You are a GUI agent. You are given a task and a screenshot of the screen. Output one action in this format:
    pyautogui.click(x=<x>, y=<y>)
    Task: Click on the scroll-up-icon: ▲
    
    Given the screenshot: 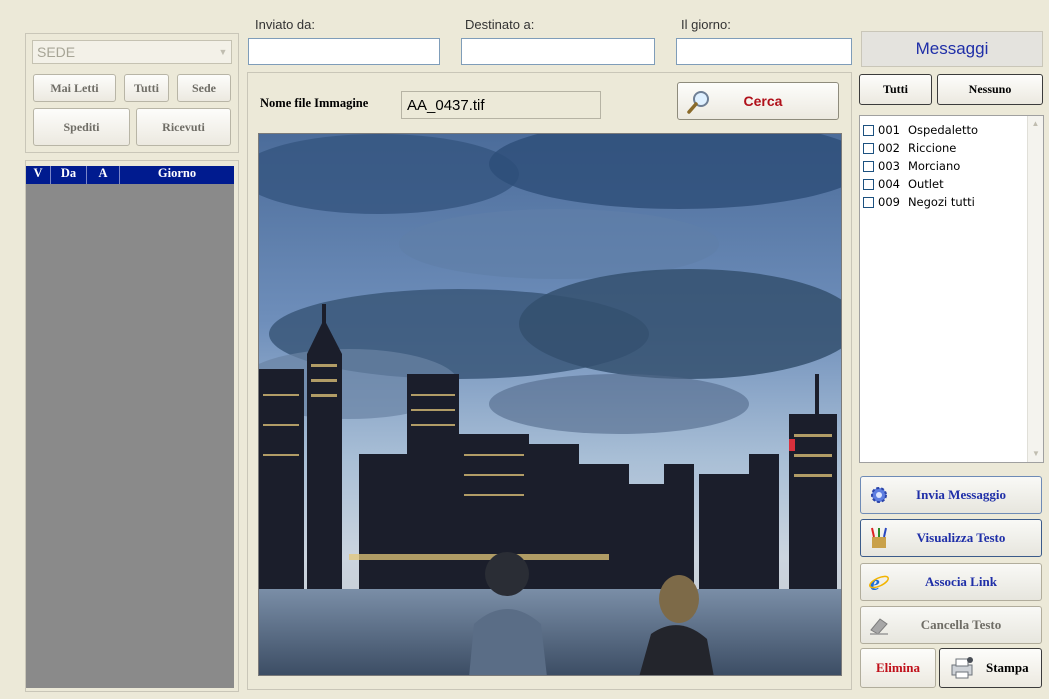 What is the action you would take?
    pyautogui.click(x=1035, y=124)
    